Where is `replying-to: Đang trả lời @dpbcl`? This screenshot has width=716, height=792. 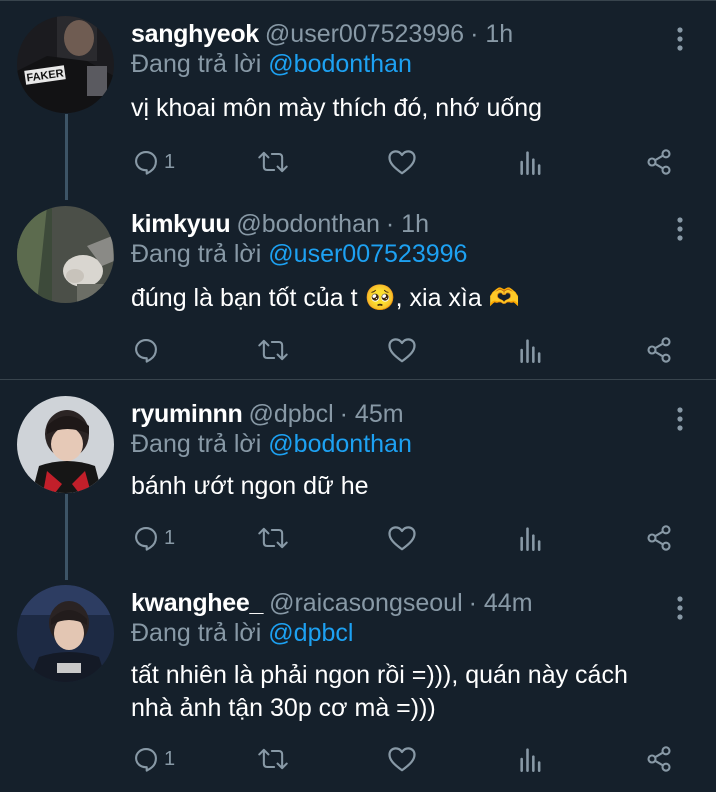 replying-to: Đang trả lời @dpbcl is located at coordinates (242, 633).